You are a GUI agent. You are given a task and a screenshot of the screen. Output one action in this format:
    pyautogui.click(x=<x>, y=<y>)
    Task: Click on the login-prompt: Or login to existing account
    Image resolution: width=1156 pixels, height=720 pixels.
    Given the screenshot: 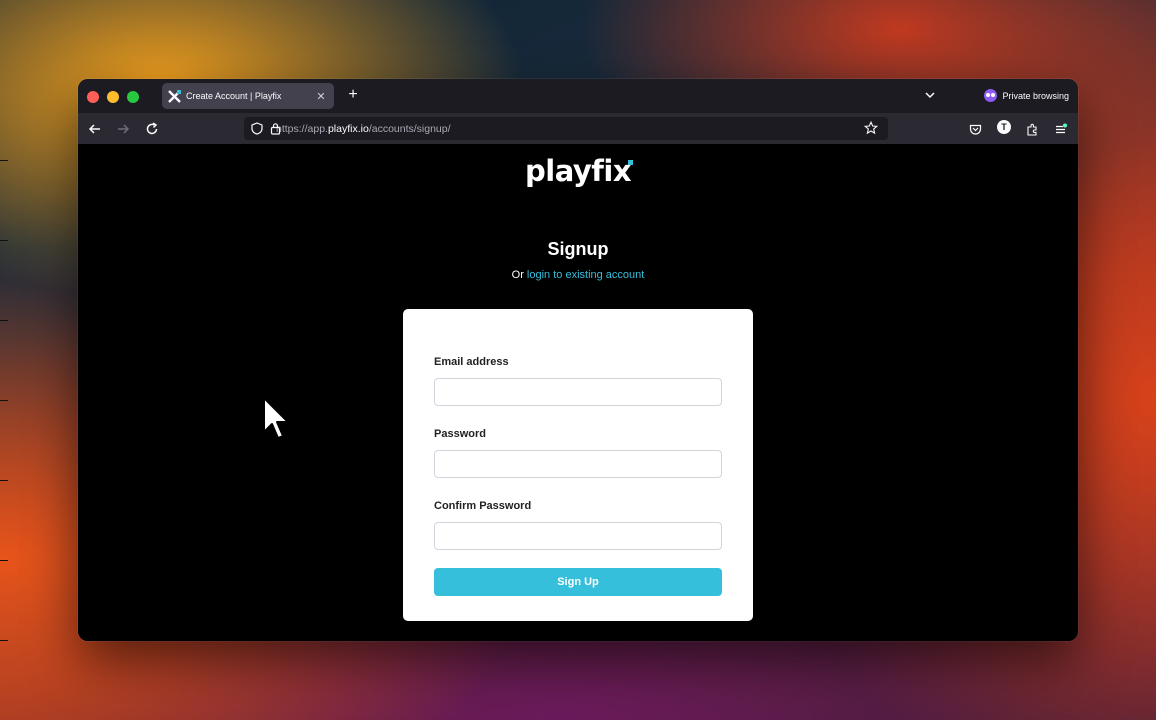 What is the action you would take?
    pyautogui.click(x=578, y=275)
    